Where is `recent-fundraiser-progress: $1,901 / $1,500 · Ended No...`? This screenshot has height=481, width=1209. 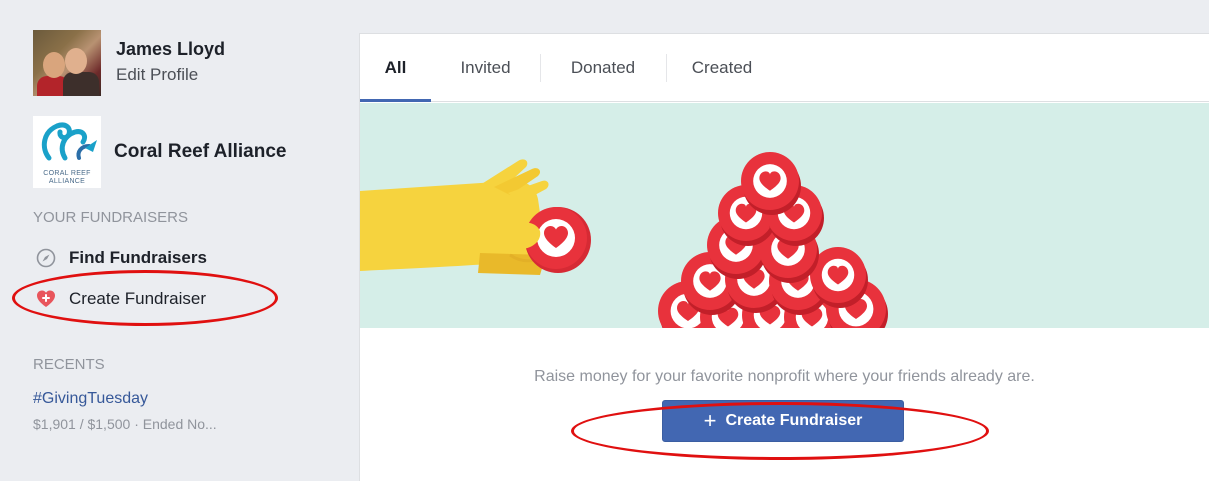 recent-fundraiser-progress: $1,901 / $1,500 · Ended No... is located at coordinates (125, 424).